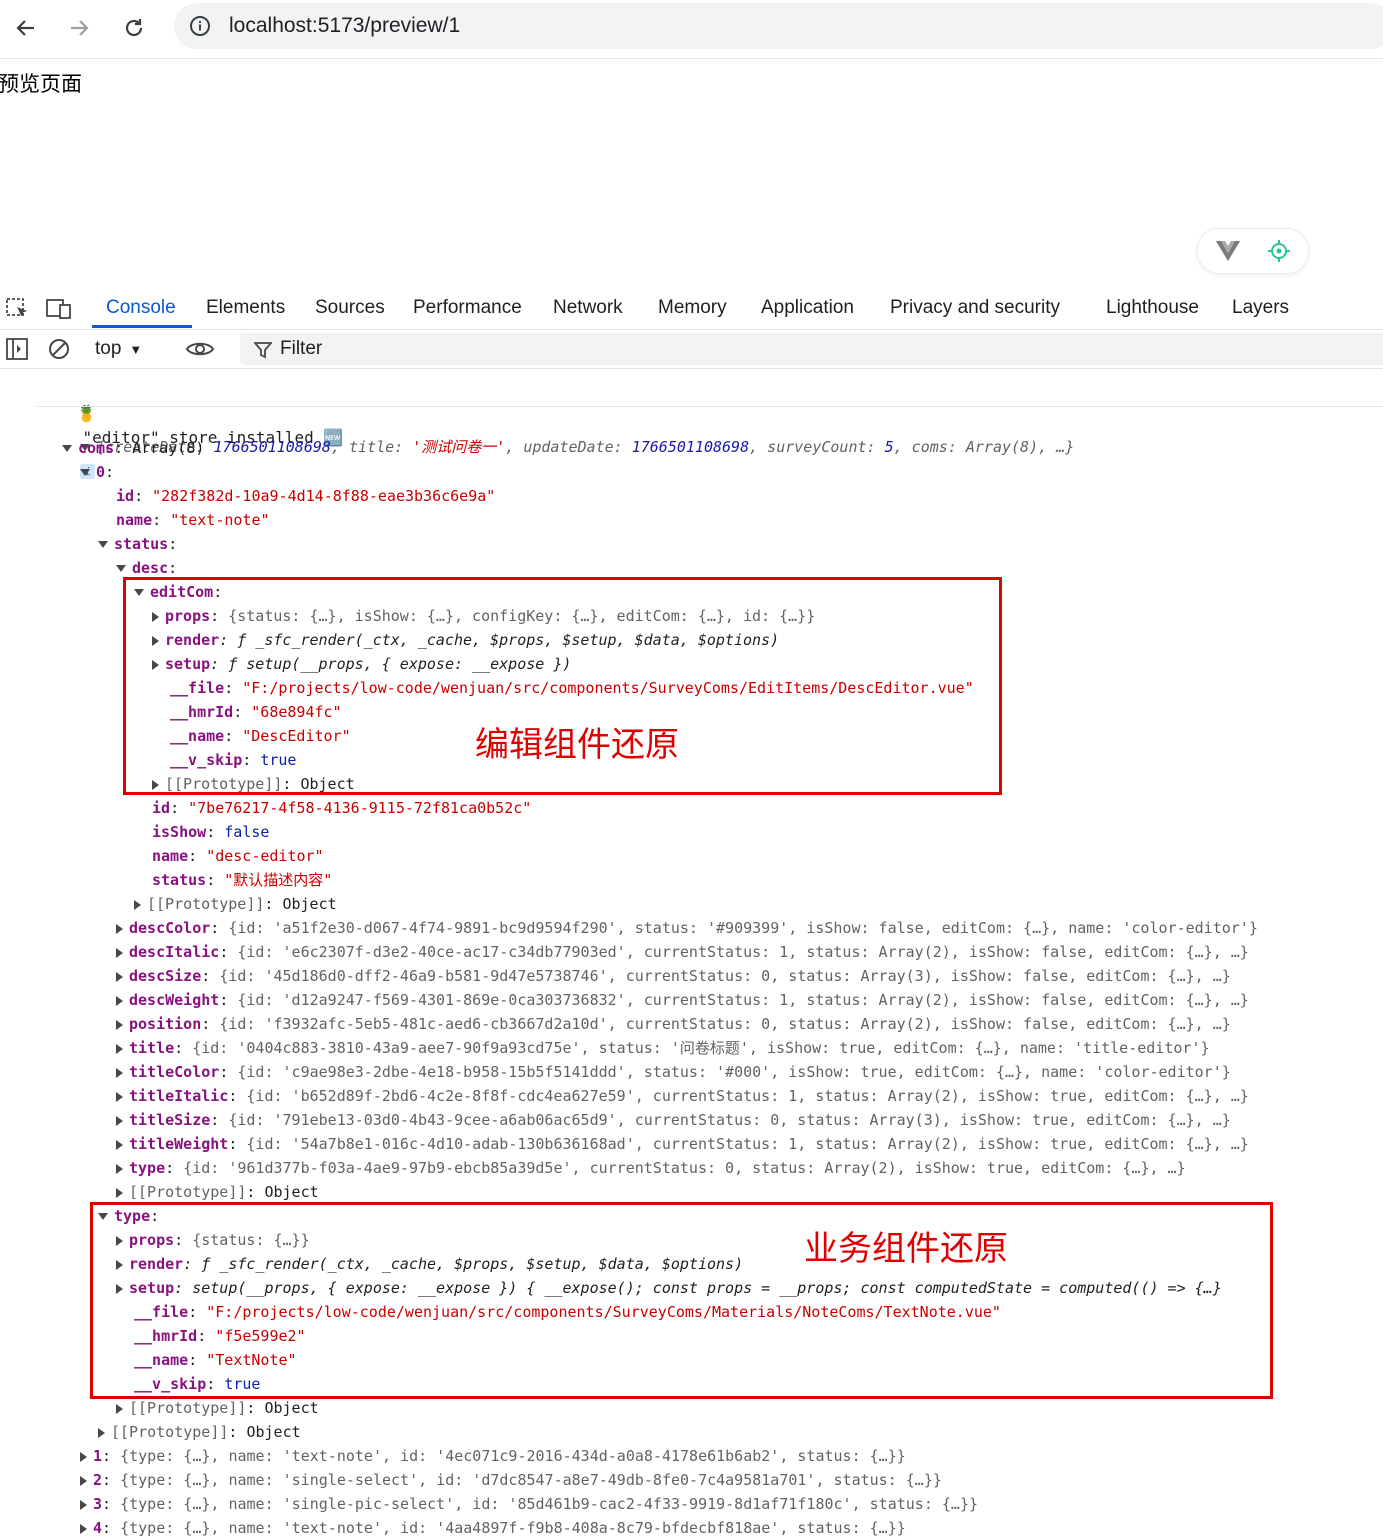 The height and width of the screenshot is (1540, 1383). What do you see at coordinates (217, 1408) in the screenshot?
I see `type-prototype-row: [[Prototype]]: Object` at bounding box center [217, 1408].